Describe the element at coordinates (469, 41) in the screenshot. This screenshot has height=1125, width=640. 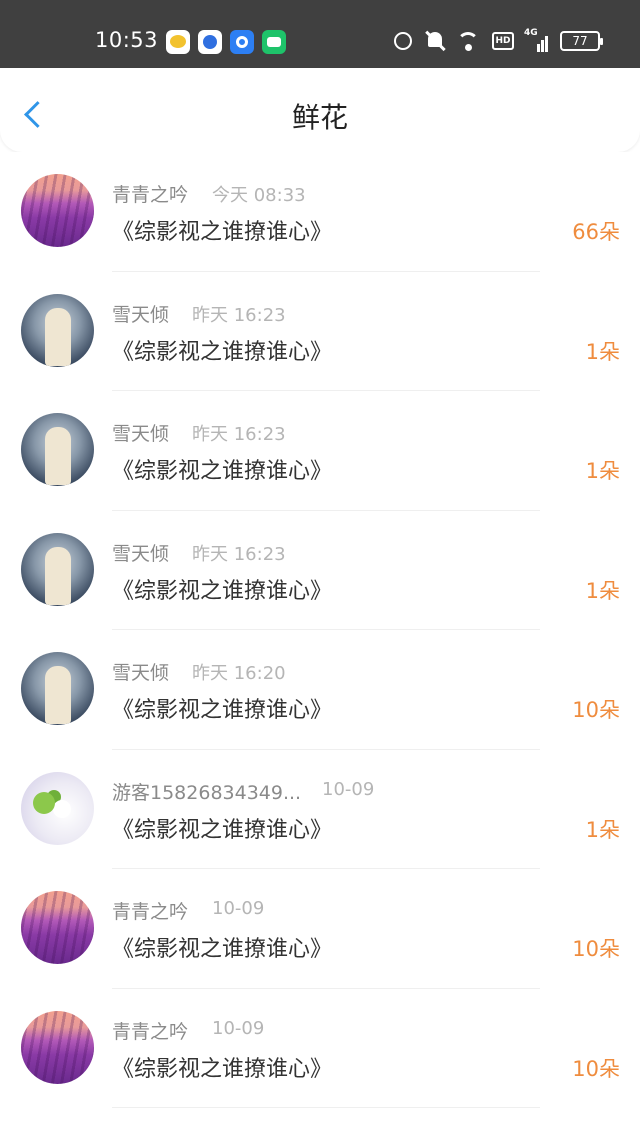
I see `wifi-icon` at that location.